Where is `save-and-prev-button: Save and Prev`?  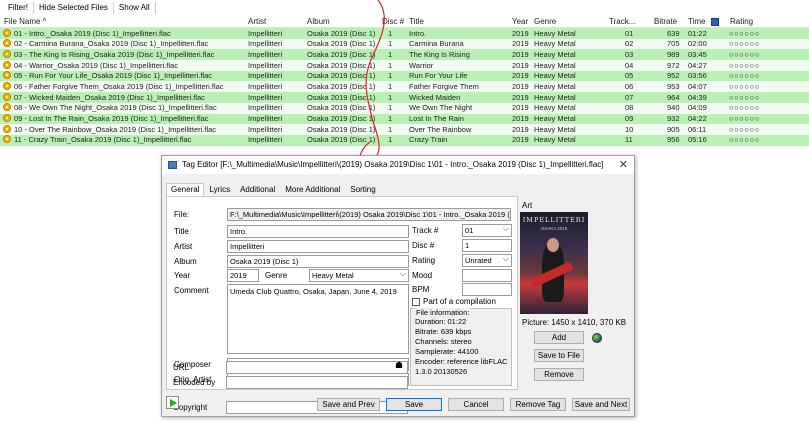
save-and-prev-button: Save and Prev is located at coordinates (348, 404).